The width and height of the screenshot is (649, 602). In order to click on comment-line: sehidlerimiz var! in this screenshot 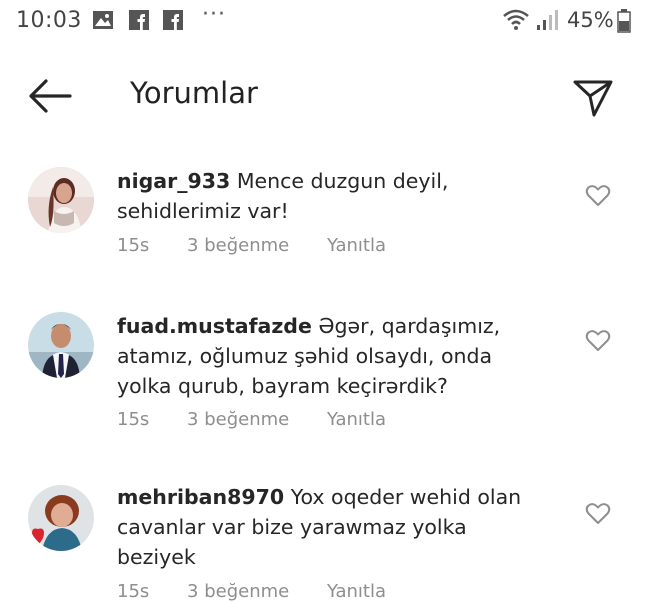, I will do `click(203, 211)`.